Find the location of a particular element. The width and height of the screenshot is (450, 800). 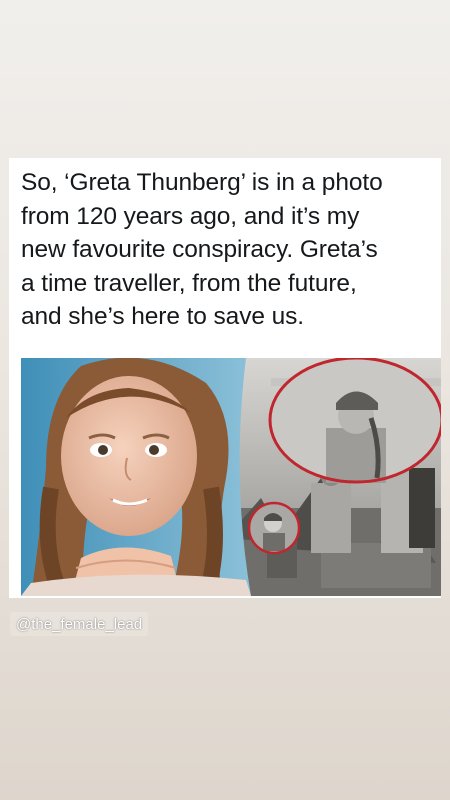

mention-text: @the_female_lead is located at coordinates (79, 624).